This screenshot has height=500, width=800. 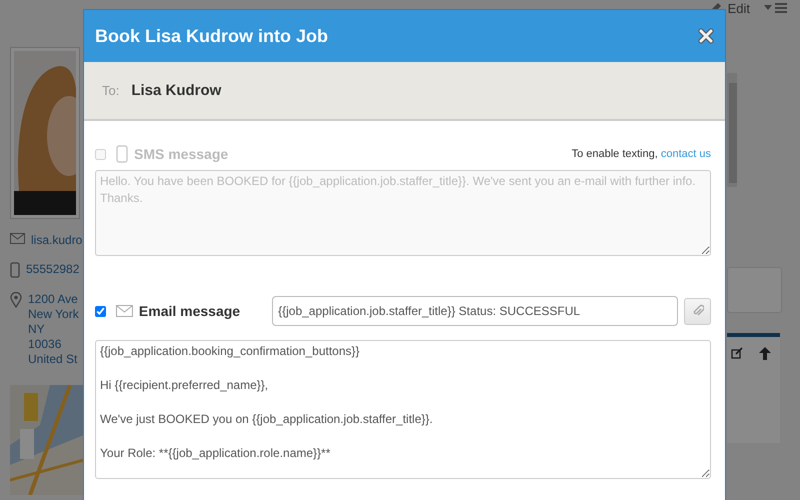 I want to click on subject-field: {{job_application.job.staffer_title}} Status: SUCCESSFUL, so click(x=475, y=311).